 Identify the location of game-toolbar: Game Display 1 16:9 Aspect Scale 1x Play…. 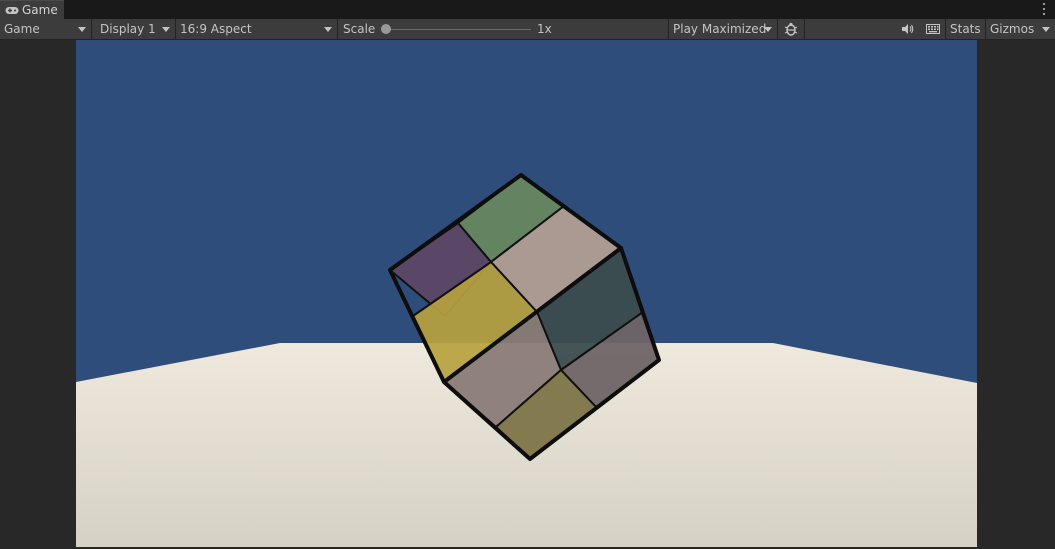
(527, 29).